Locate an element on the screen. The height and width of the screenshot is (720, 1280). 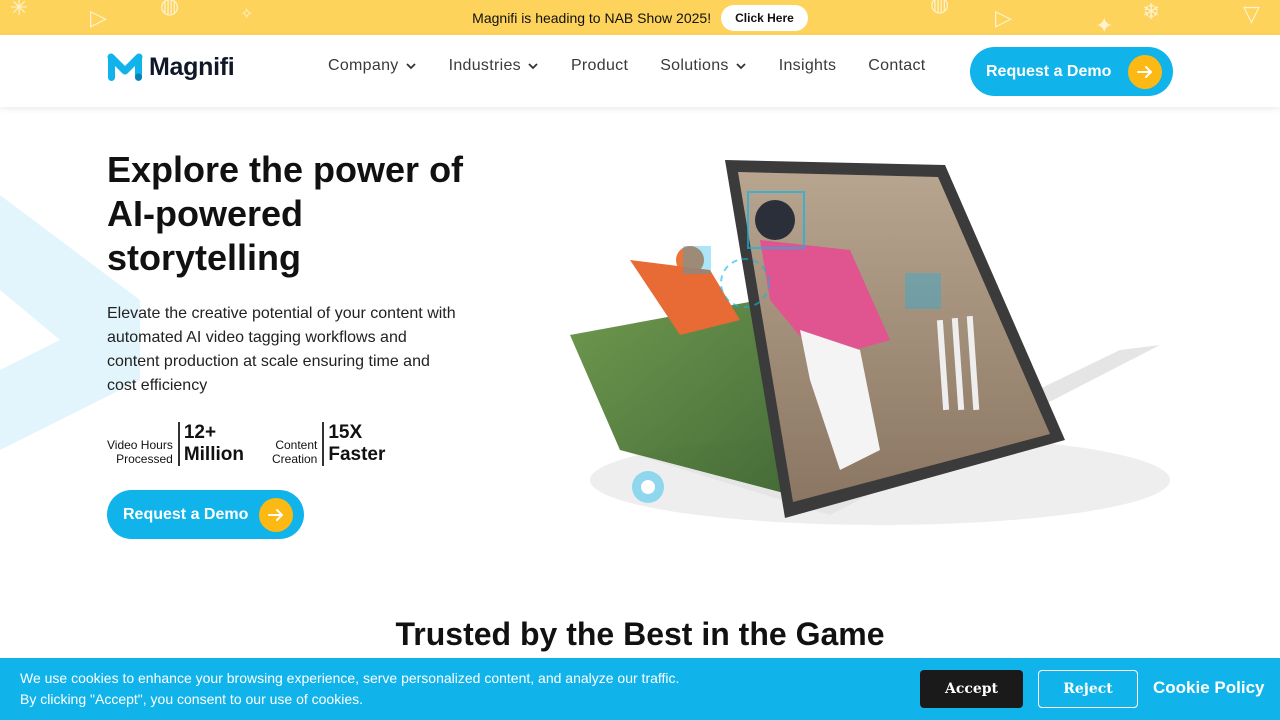
shield-icon: ▽ is located at coordinates (1251, 14).